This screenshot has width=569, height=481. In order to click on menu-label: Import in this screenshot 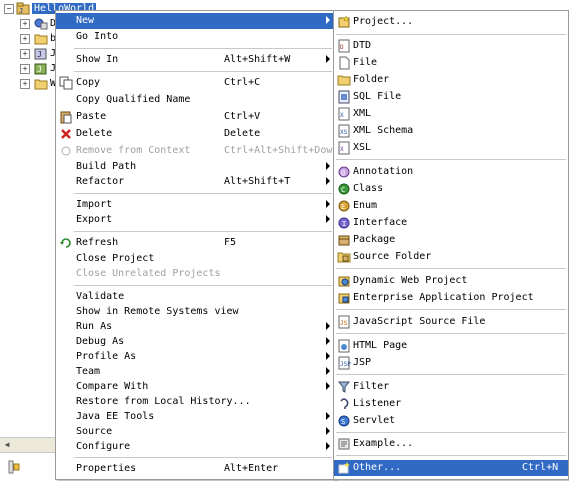, I will do `click(94, 204)`.